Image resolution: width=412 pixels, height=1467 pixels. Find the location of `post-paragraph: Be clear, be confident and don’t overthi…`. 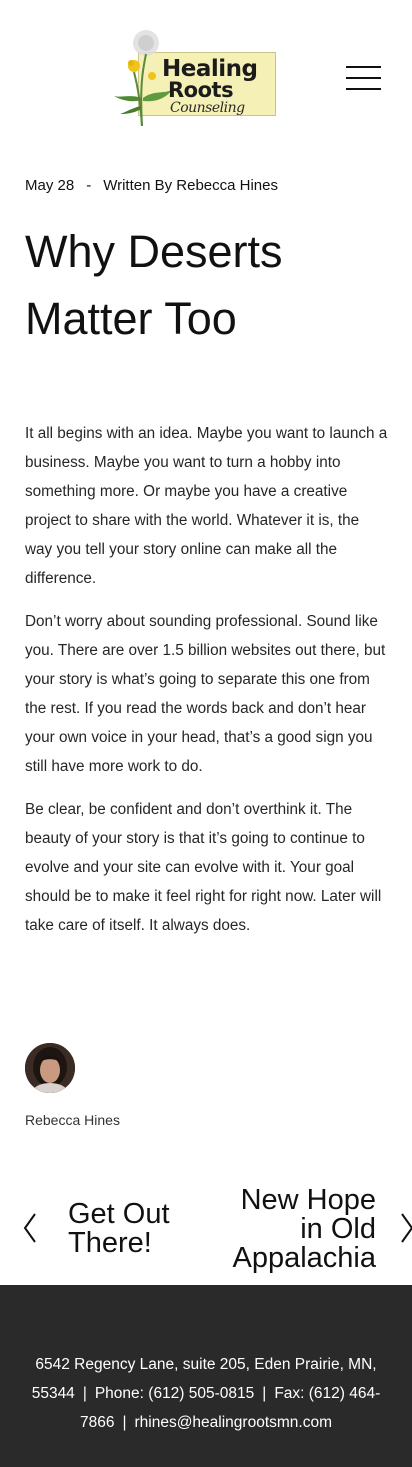

post-paragraph: Be clear, be confident and don’t overthi… is located at coordinates (203, 867).